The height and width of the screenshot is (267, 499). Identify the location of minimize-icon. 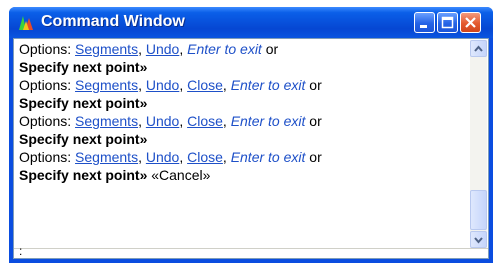
(423, 26).